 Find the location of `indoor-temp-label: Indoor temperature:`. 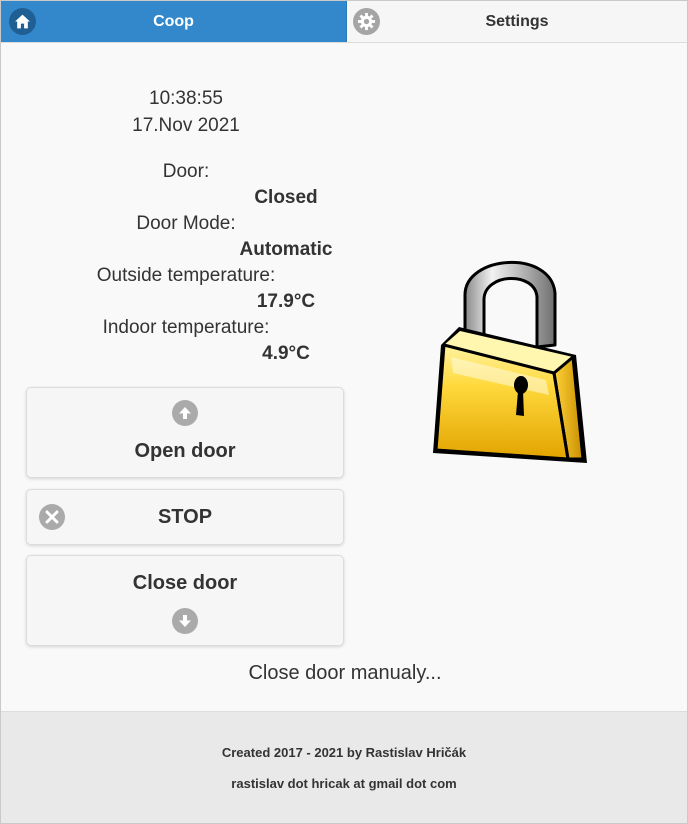

indoor-temp-label: Indoor temperature: is located at coordinates (186, 327).